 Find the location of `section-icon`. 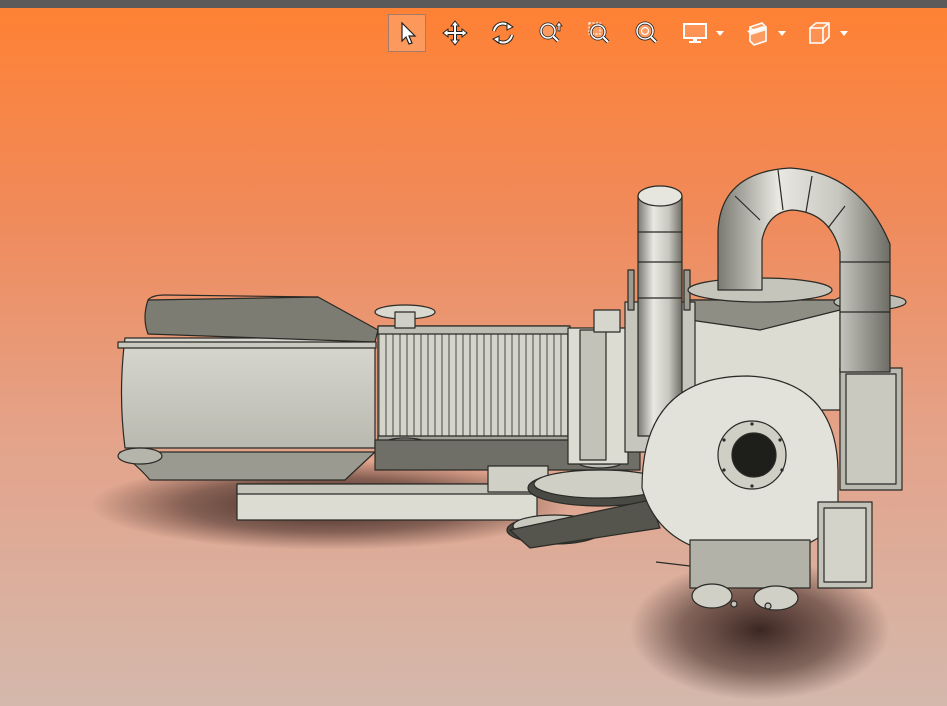

section-icon is located at coordinates (757, 34).